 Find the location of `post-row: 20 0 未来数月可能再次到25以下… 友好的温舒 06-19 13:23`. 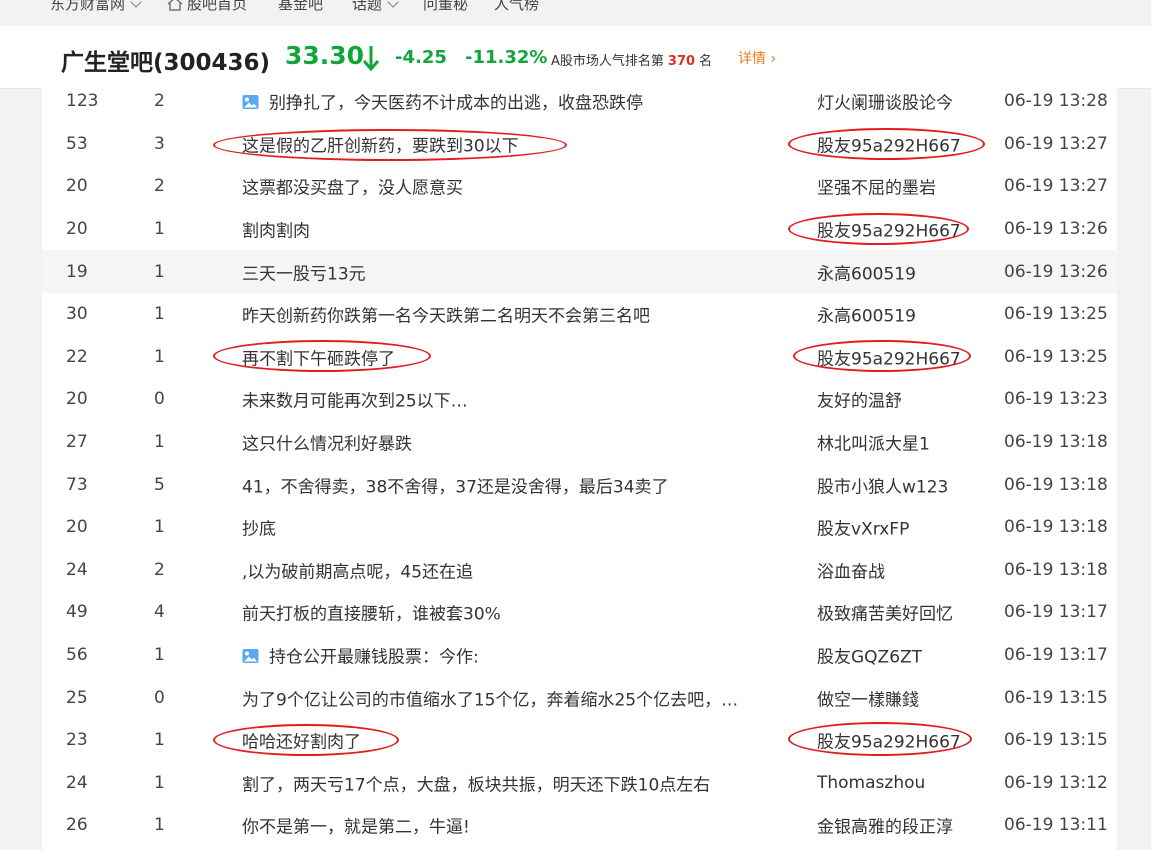

post-row: 20 0 未来数月可能再次到25以下… 友好的温舒 06-19 13:23 is located at coordinates (579, 399).